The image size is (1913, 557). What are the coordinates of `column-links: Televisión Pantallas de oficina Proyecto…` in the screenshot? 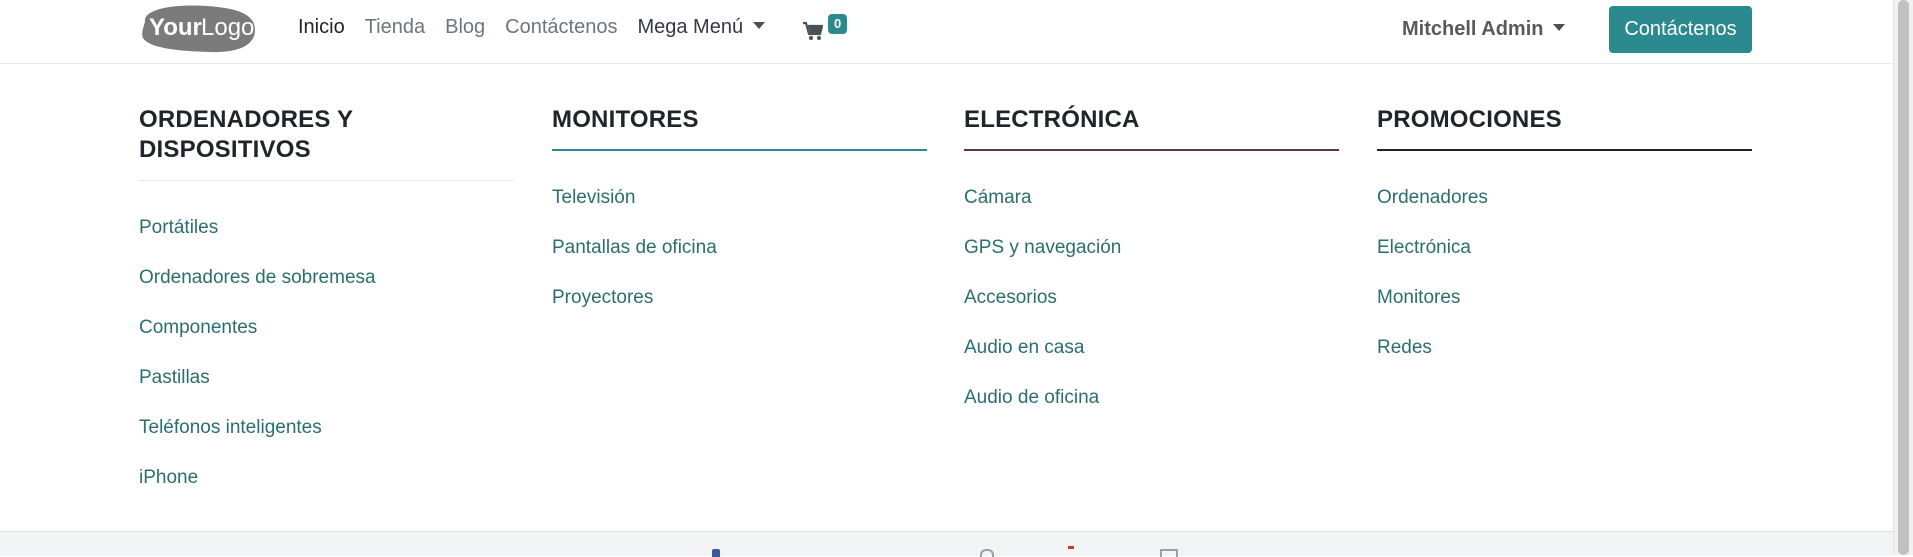 It's located at (634, 248).